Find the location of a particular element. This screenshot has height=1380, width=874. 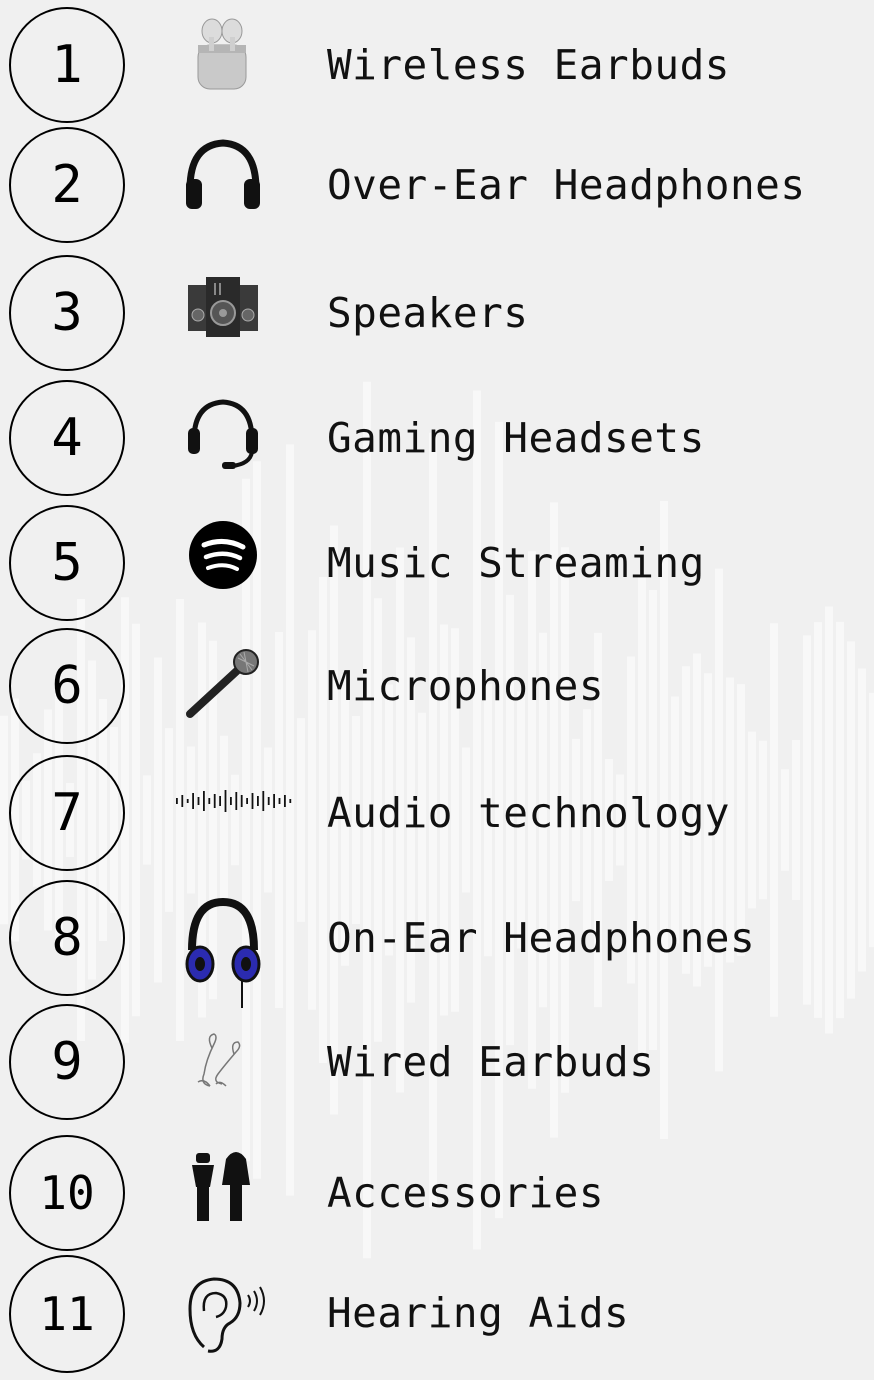

list-item: 8 On-Ear Headphones is located at coordinates (437, 944).